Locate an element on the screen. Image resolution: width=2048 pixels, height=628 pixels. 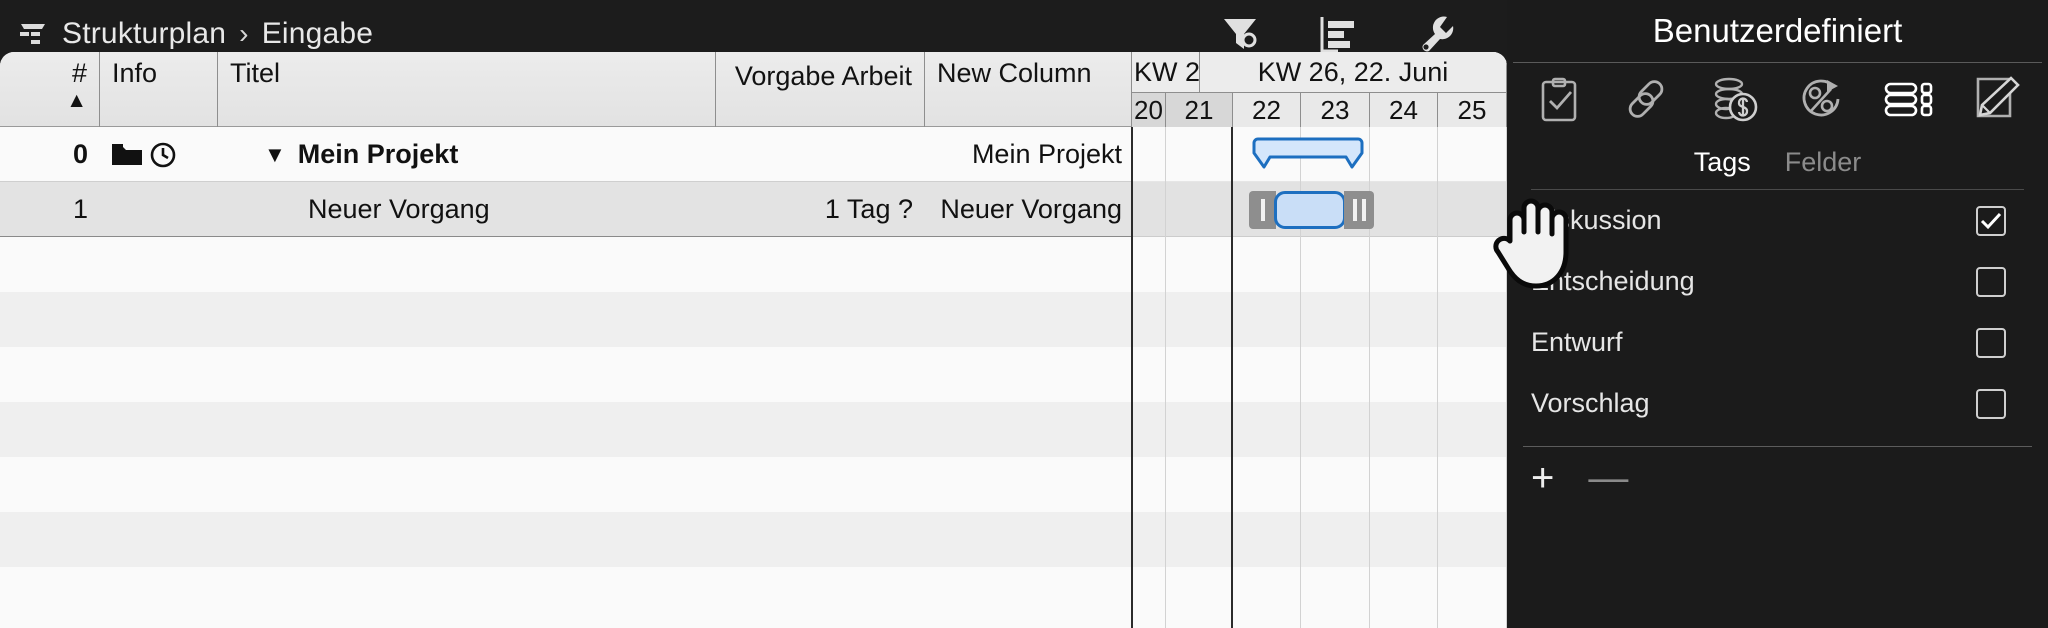
row-number: 0 is located at coordinates (80, 154).